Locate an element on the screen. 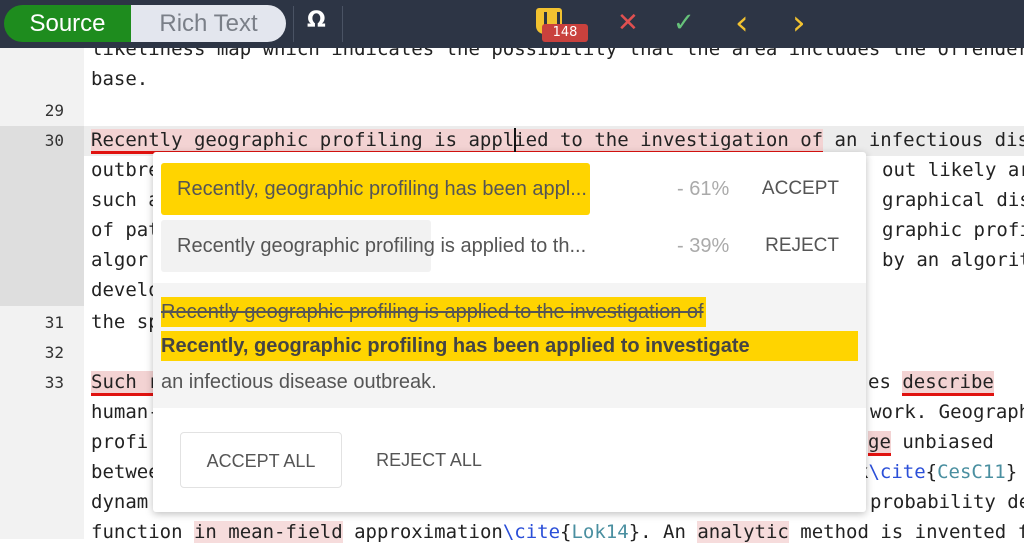  line-number: 31 is located at coordinates (54, 322).